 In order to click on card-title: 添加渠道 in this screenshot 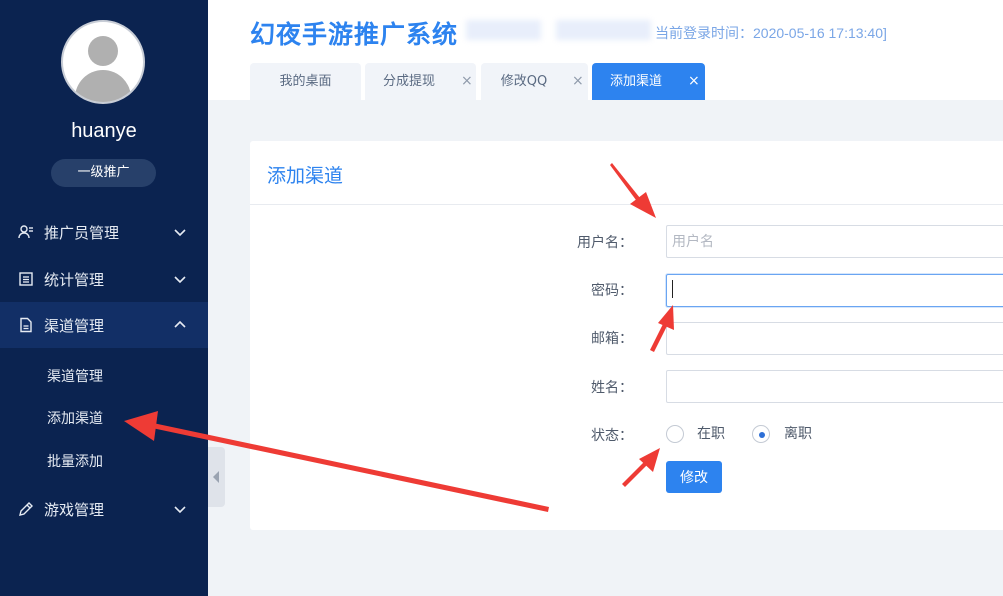, I will do `click(305, 176)`.